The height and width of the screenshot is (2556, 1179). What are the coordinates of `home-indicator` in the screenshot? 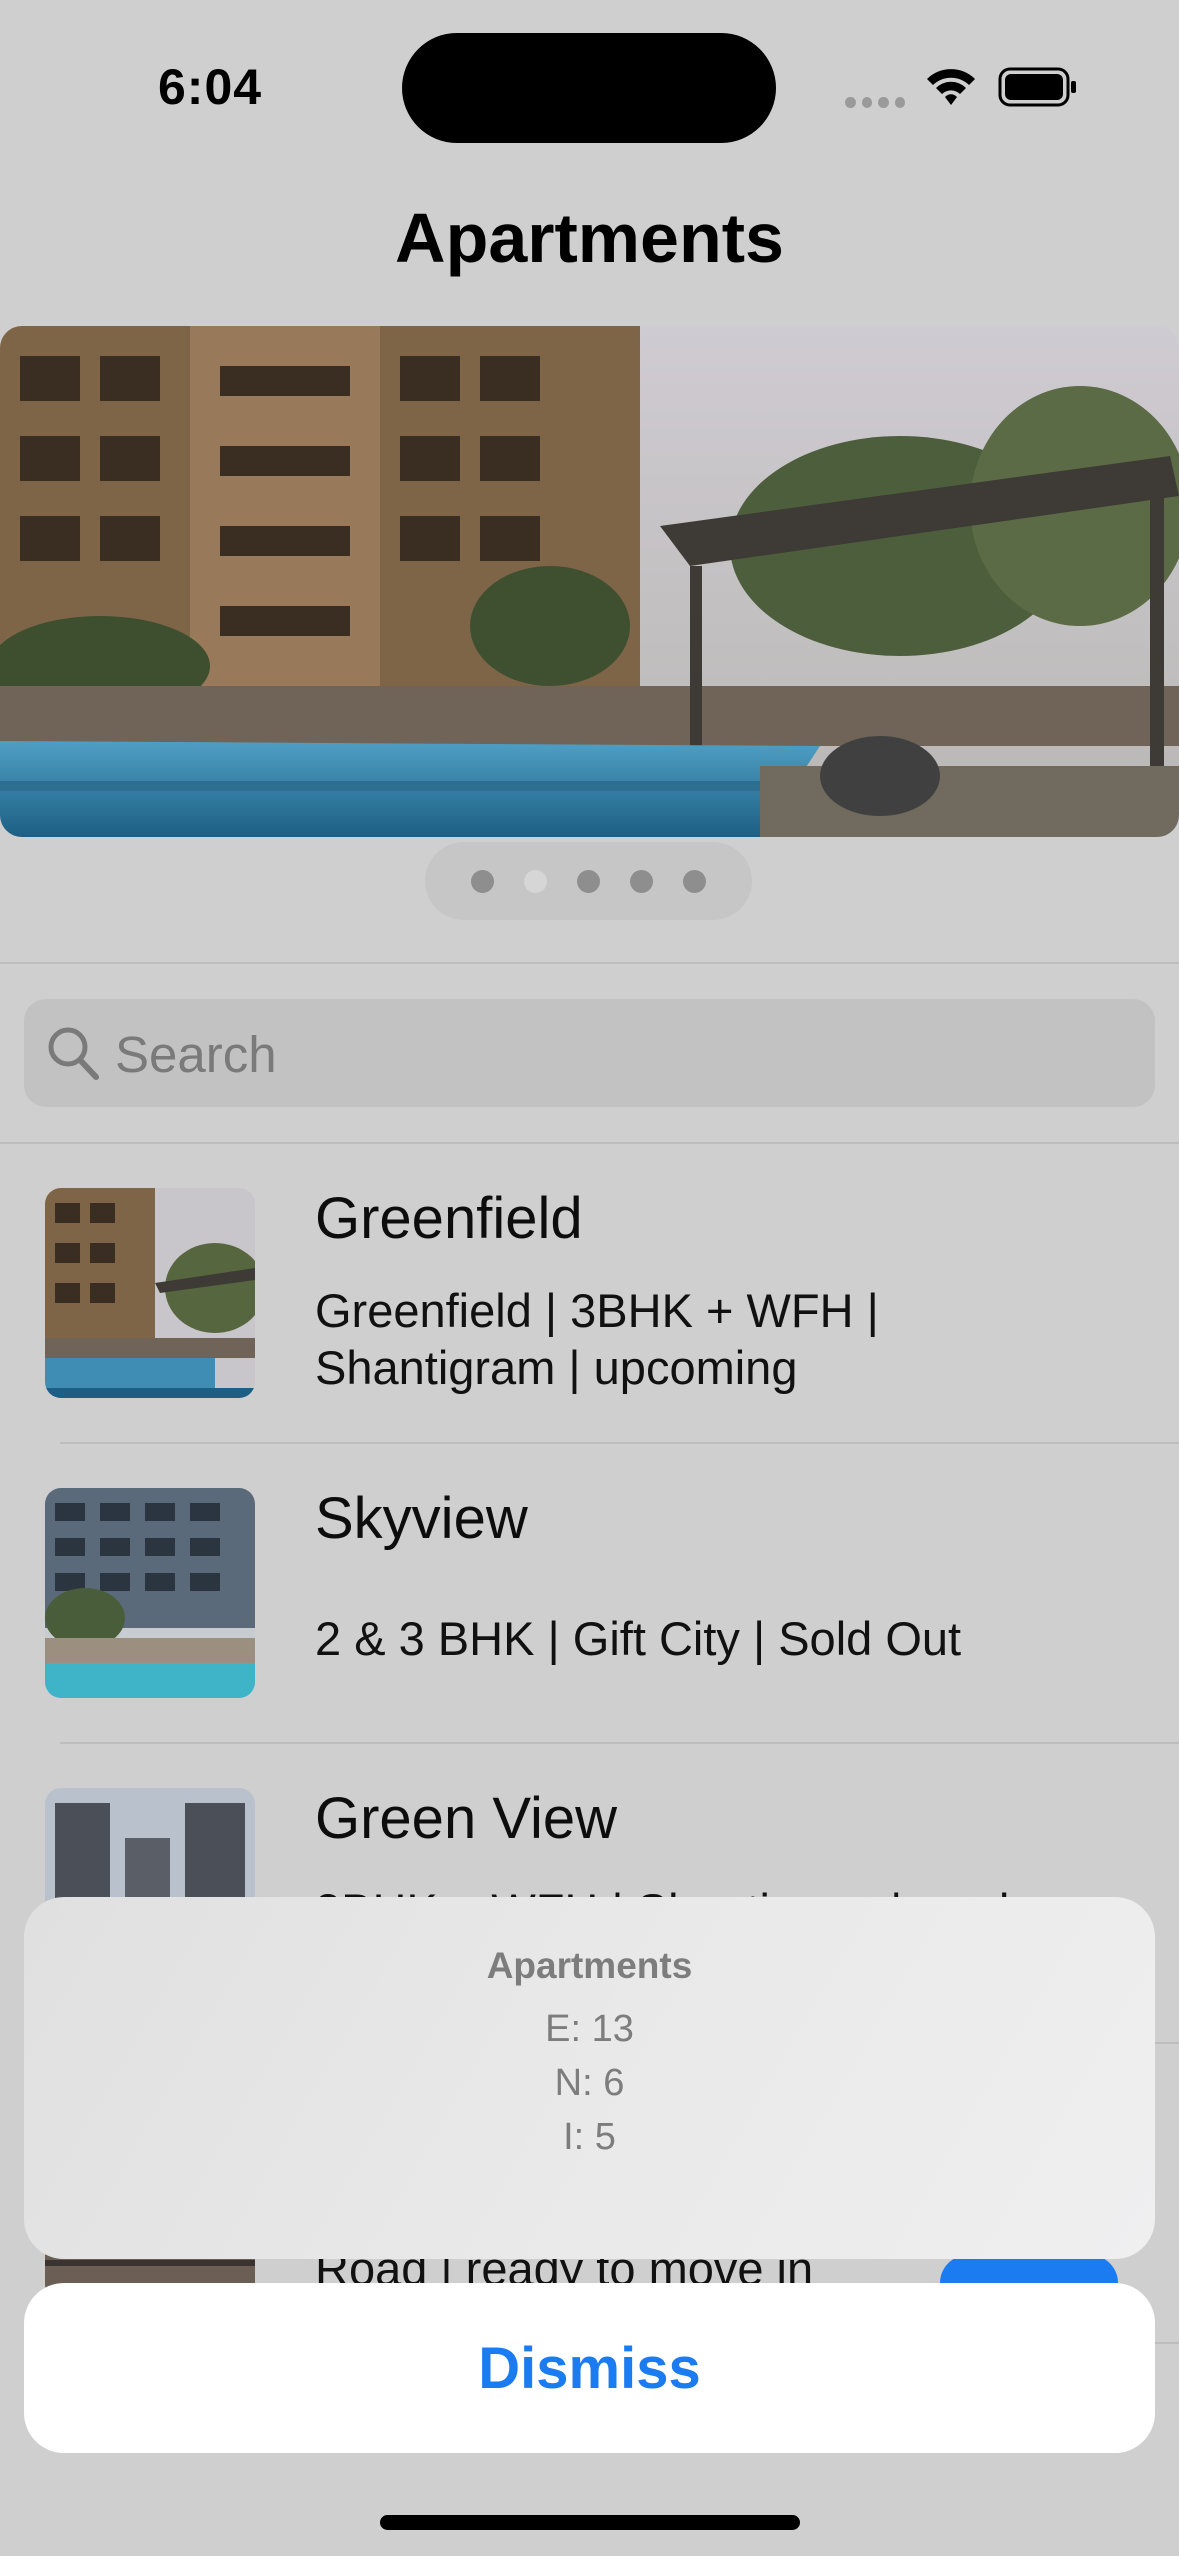 It's located at (590, 2522).